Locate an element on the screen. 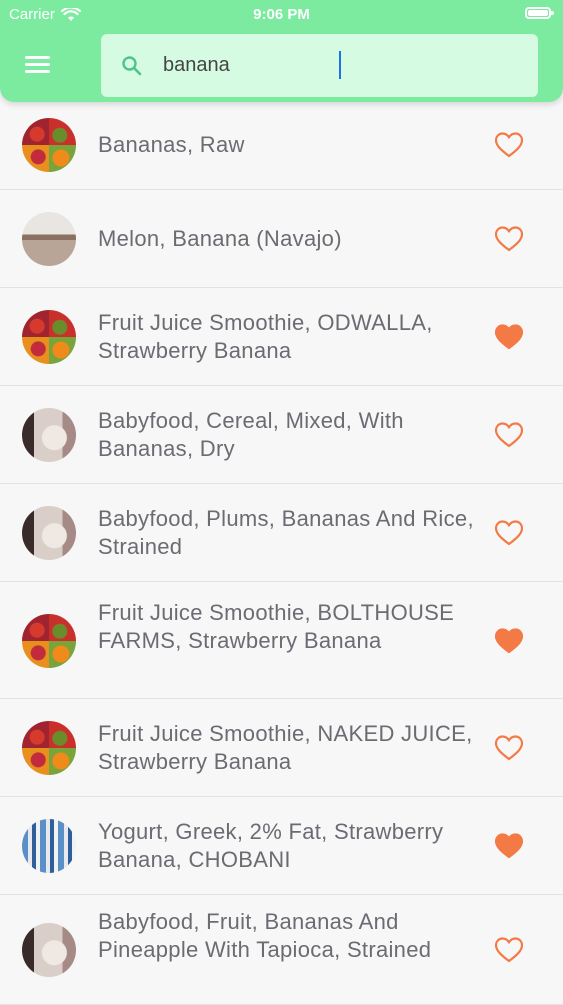  text-caret is located at coordinates (340, 65).